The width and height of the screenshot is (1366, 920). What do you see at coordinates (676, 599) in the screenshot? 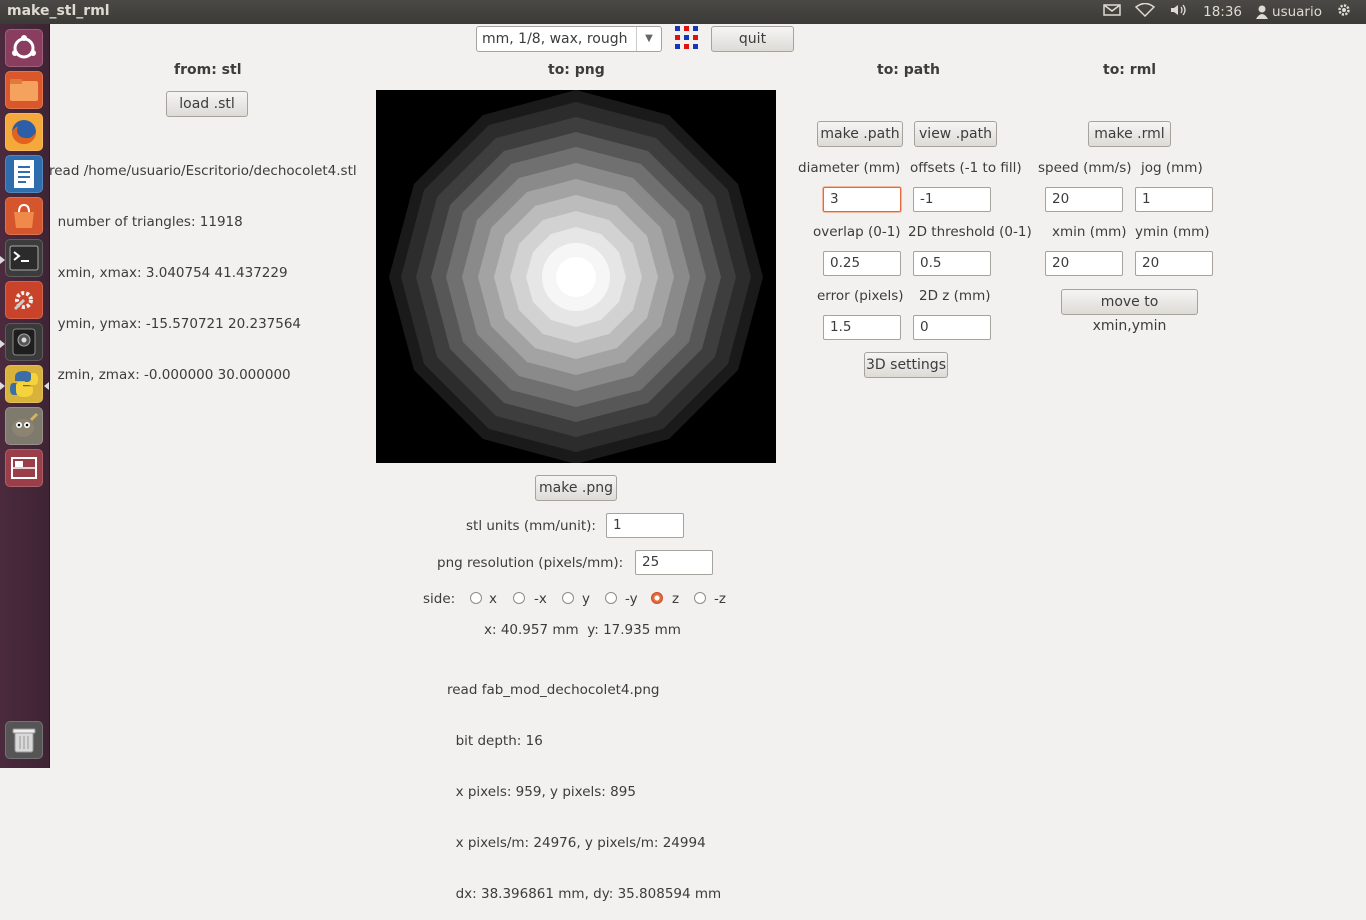
I see `side-option-label: z` at bounding box center [676, 599].